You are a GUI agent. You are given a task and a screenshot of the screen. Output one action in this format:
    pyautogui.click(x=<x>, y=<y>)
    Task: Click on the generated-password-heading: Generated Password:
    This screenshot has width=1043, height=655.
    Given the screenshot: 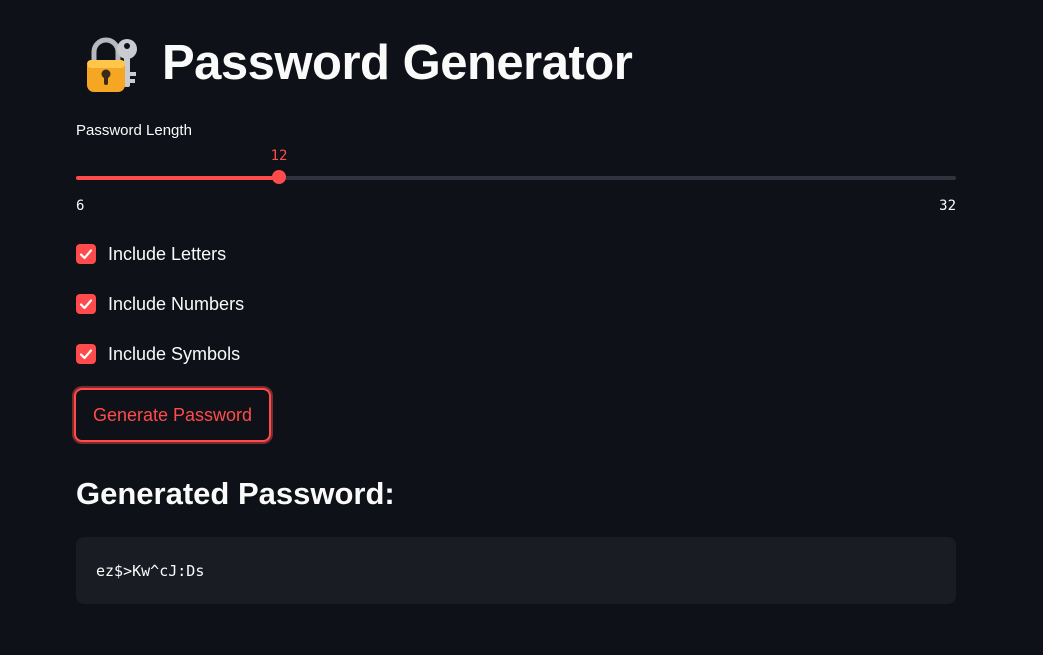 What is the action you would take?
    pyautogui.click(x=235, y=493)
    